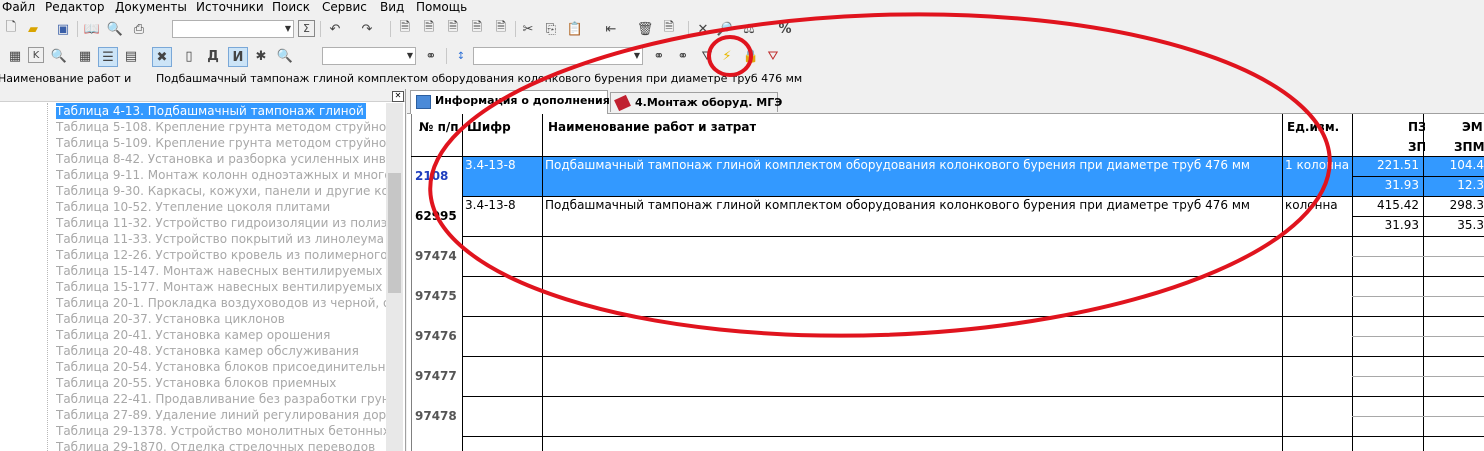 The height and width of the screenshot is (451, 1484). I want to click on tree-scrollbar, so click(394, 277).